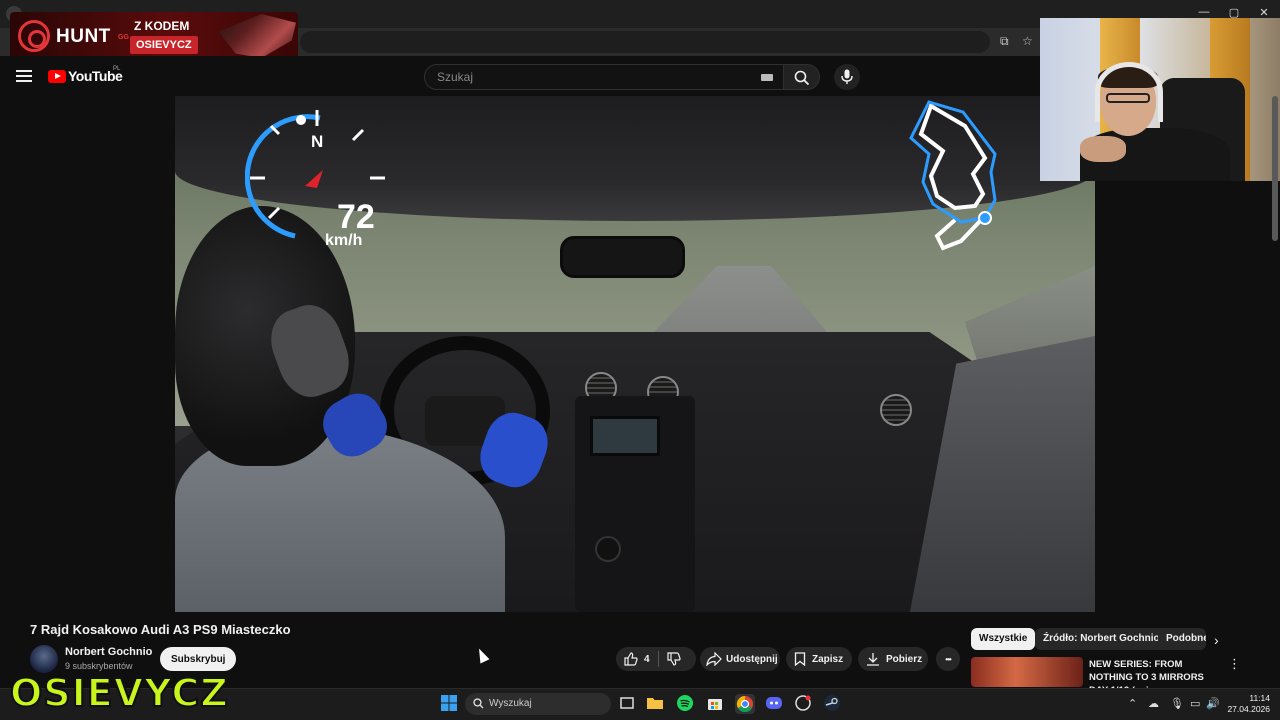 The height and width of the screenshot is (720, 1280). Describe the element at coordinates (1103, 149) in the screenshot. I see `webcam-person-hand` at that location.